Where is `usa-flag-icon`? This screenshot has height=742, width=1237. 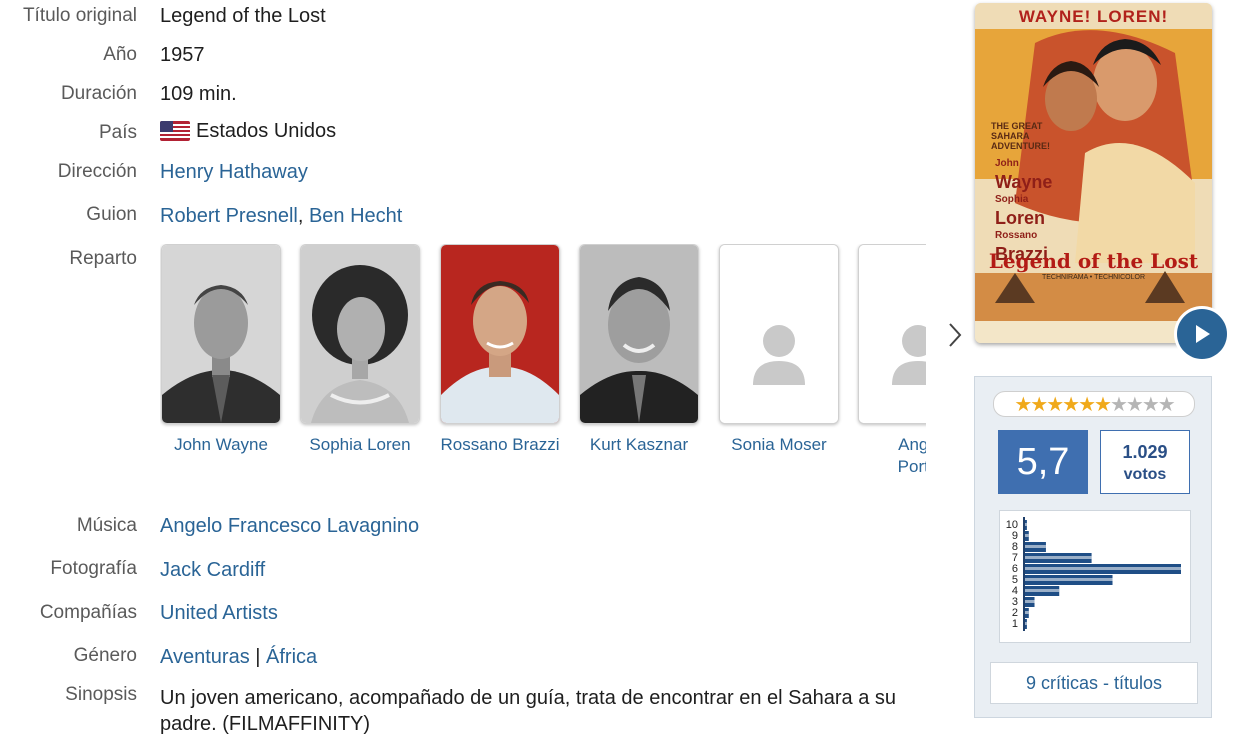 usa-flag-icon is located at coordinates (175, 131).